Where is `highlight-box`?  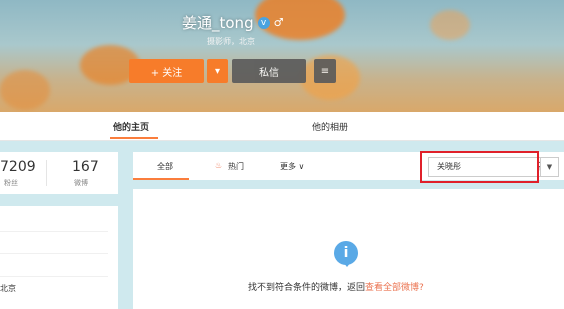
highlight-box is located at coordinates (479, 167).